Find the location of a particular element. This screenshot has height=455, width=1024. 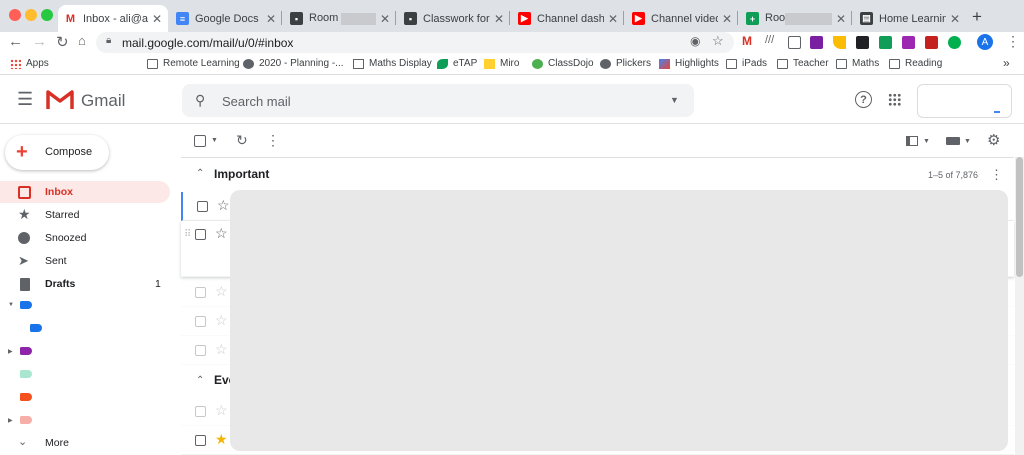

forward-arrow-icon: → is located at coordinates (39, 41).